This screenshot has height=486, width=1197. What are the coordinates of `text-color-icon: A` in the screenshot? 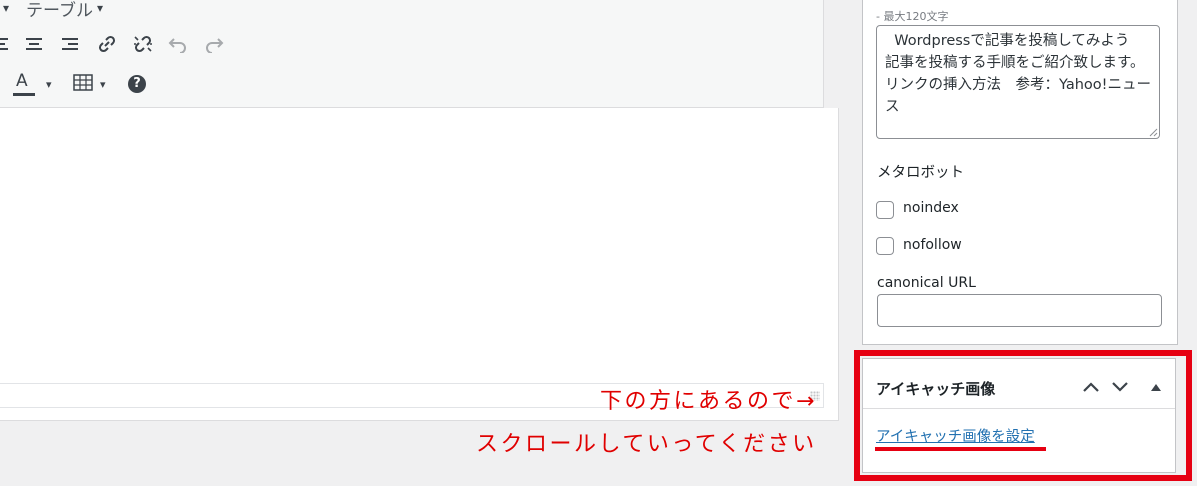 It's located at (22, 81).